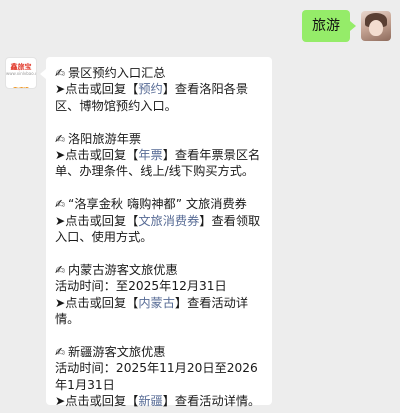 The image size is (400, 413). Describe the element at coordinates (168, 221) in the screenshot. I see `keyword-link: 文旅消费券` at that location.